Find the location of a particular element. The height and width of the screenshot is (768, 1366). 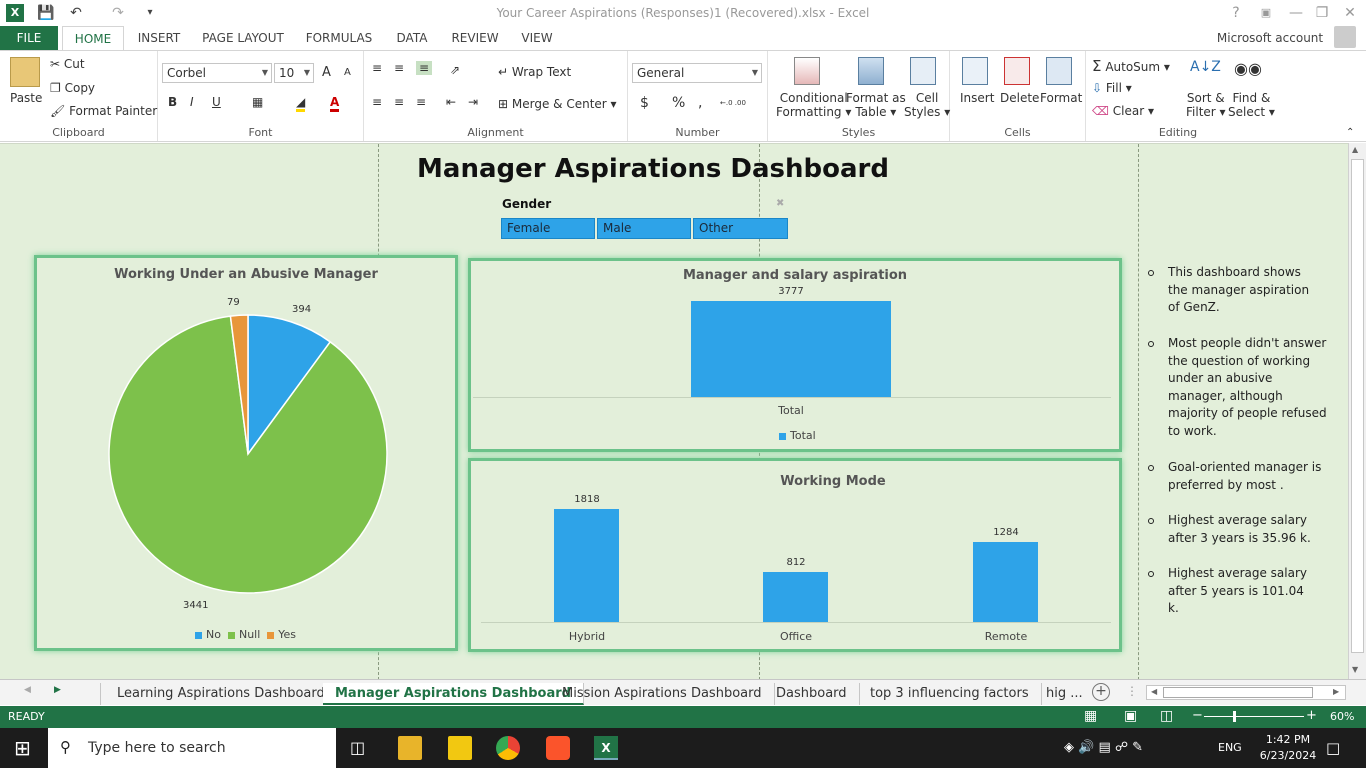

scroll-right-icon: ▶ is located at coordinates (1336, 691).